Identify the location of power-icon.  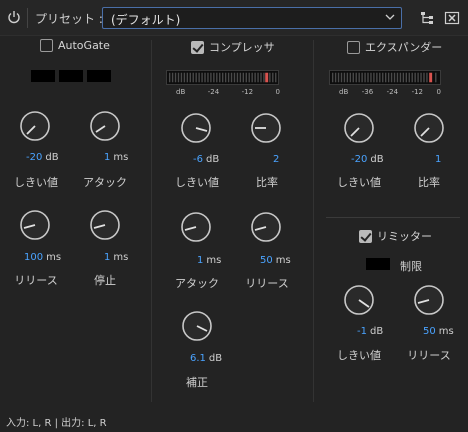
(14, 17).